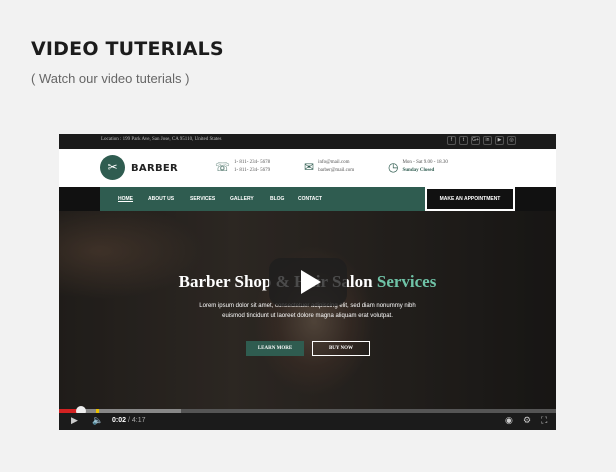 This screenshot has height=472, width=616. What do you see at coordinates (97, 421) in the screenshot?
I see `volume-icon: 🔈` at bounding box center [97, 421].